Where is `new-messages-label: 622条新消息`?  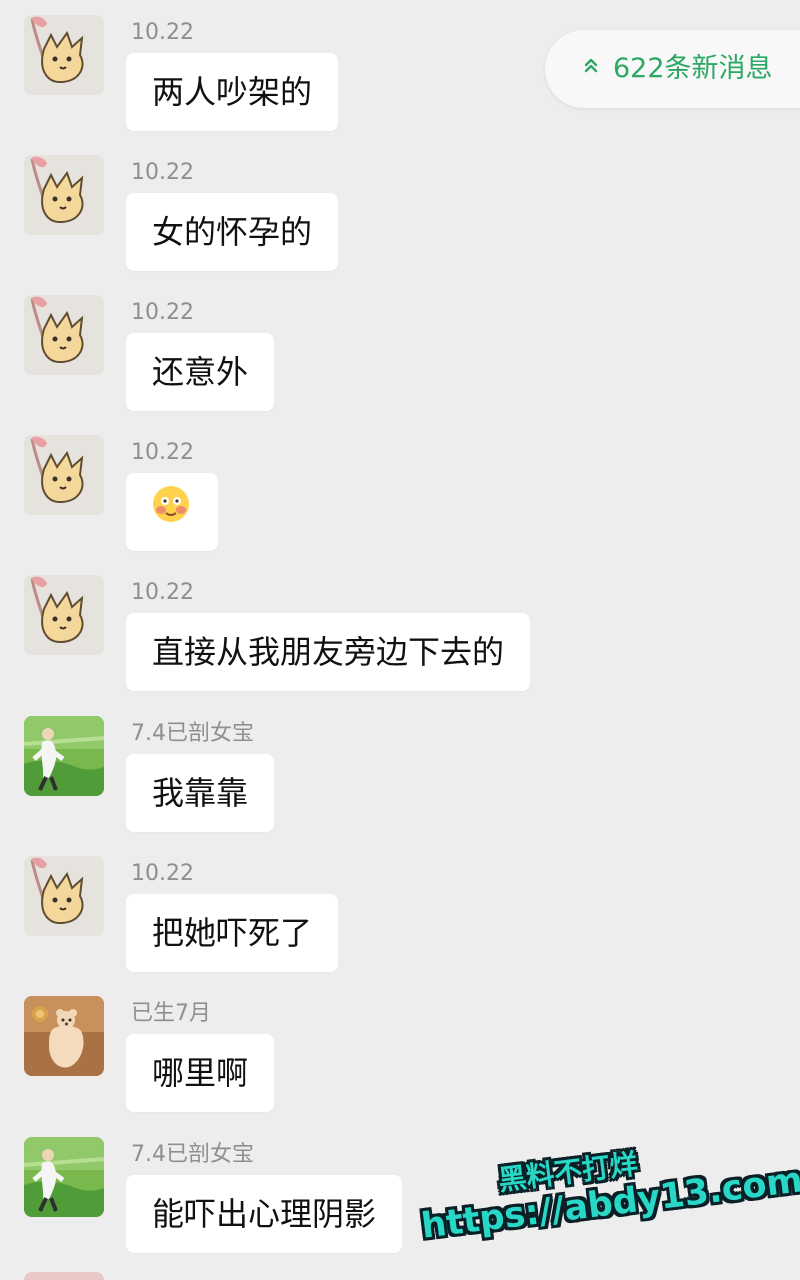
new-messages-label: 622条新消息 is located at coordinates (693, 68).